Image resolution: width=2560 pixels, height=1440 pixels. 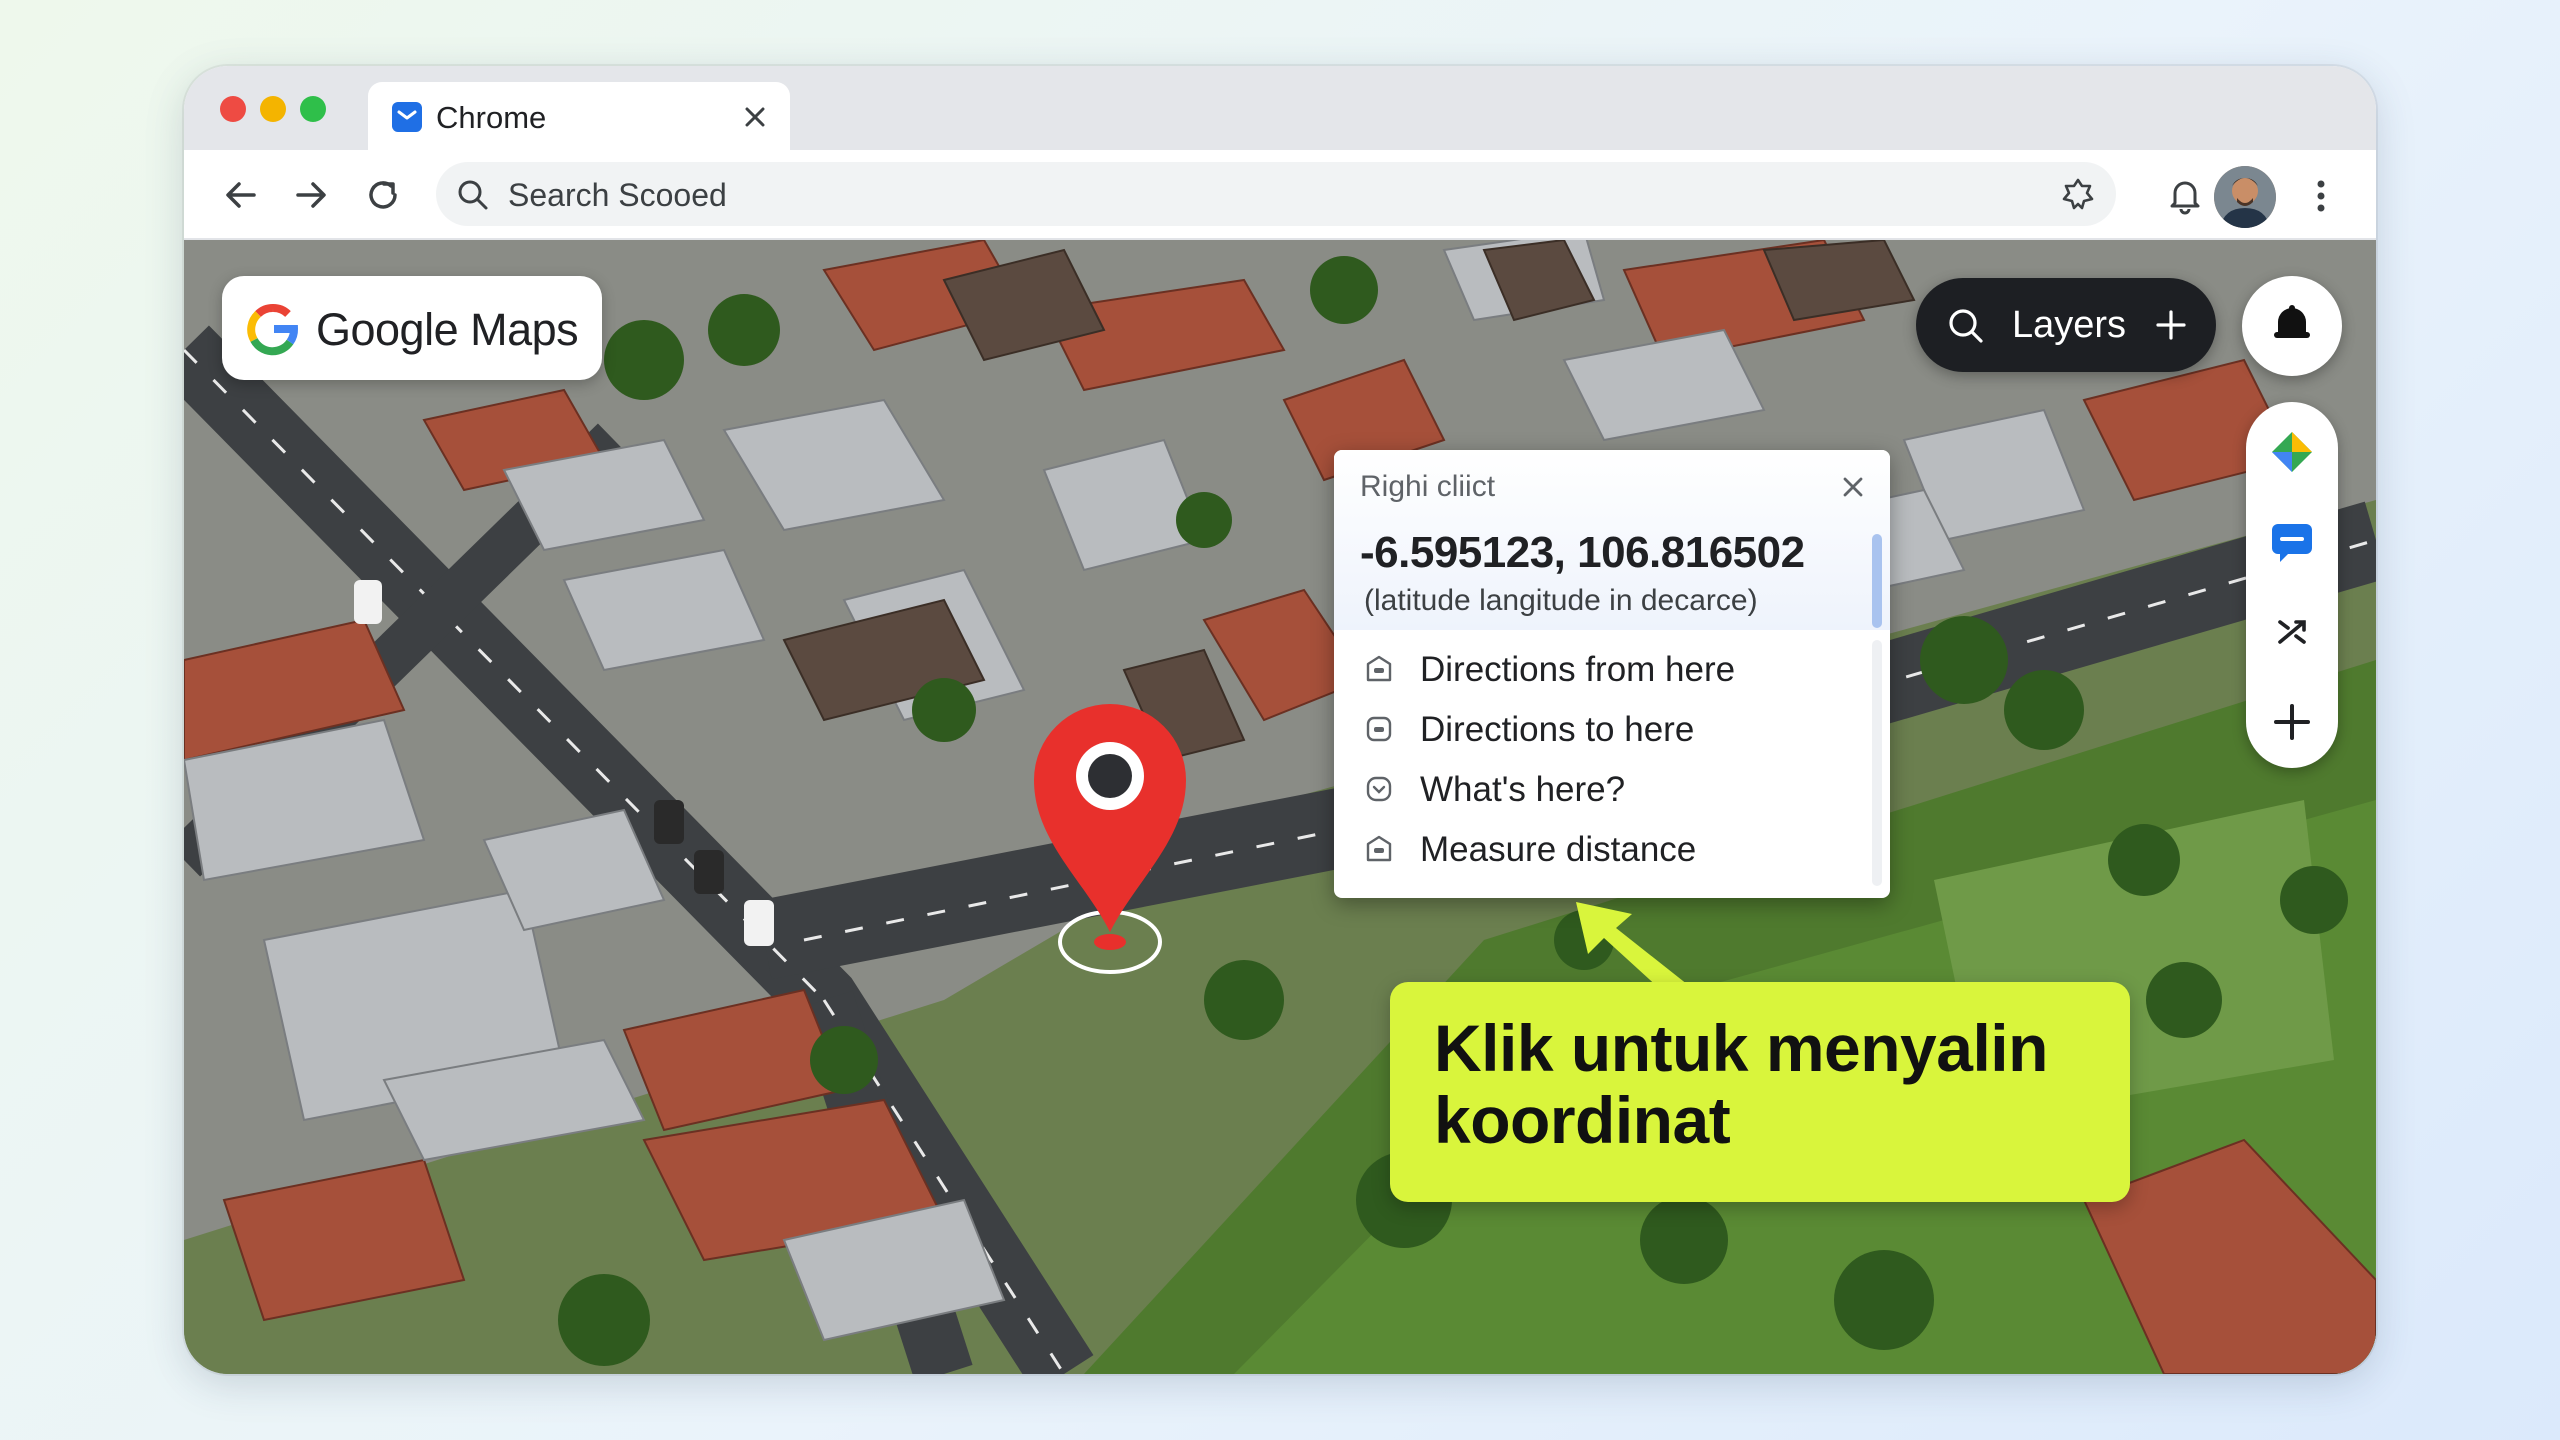 I want to click on menu-item-whats-here: What's here?, so click(x=1599, y=788).